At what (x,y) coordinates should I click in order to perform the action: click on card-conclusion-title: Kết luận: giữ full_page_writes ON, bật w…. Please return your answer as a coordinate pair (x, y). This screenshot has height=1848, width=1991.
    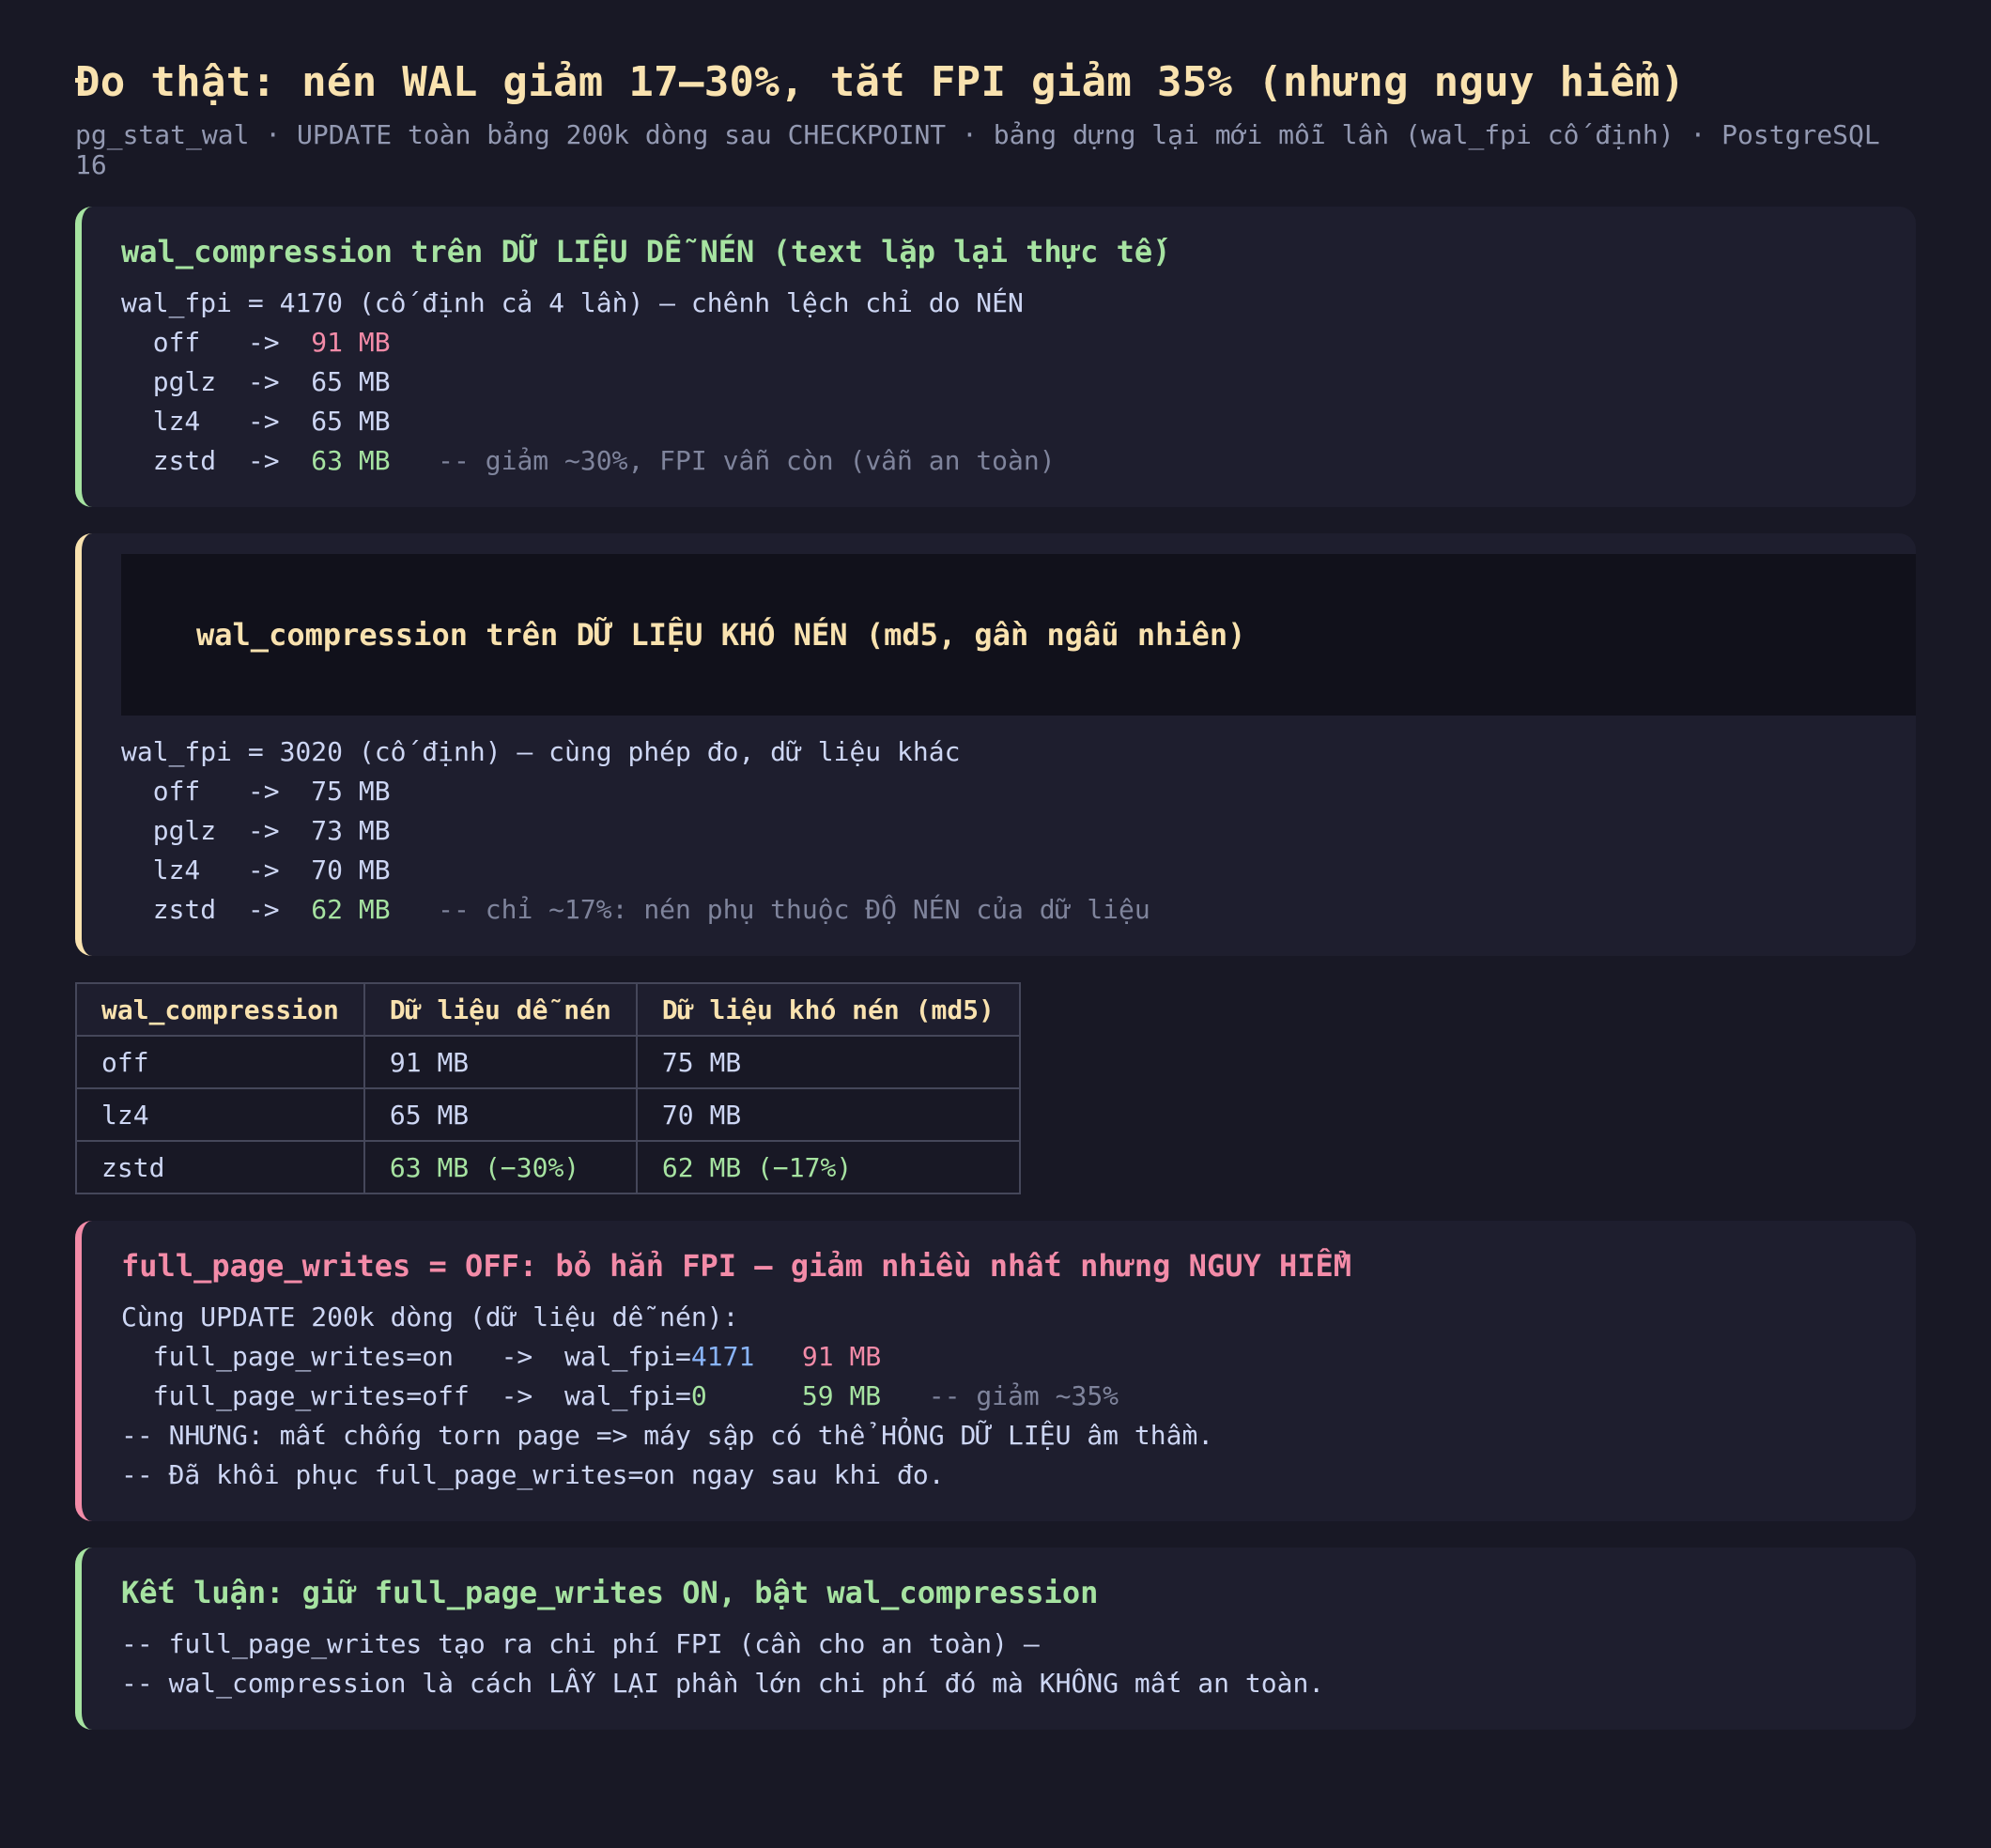
    Looking at the image, I should click on (610, 1592).